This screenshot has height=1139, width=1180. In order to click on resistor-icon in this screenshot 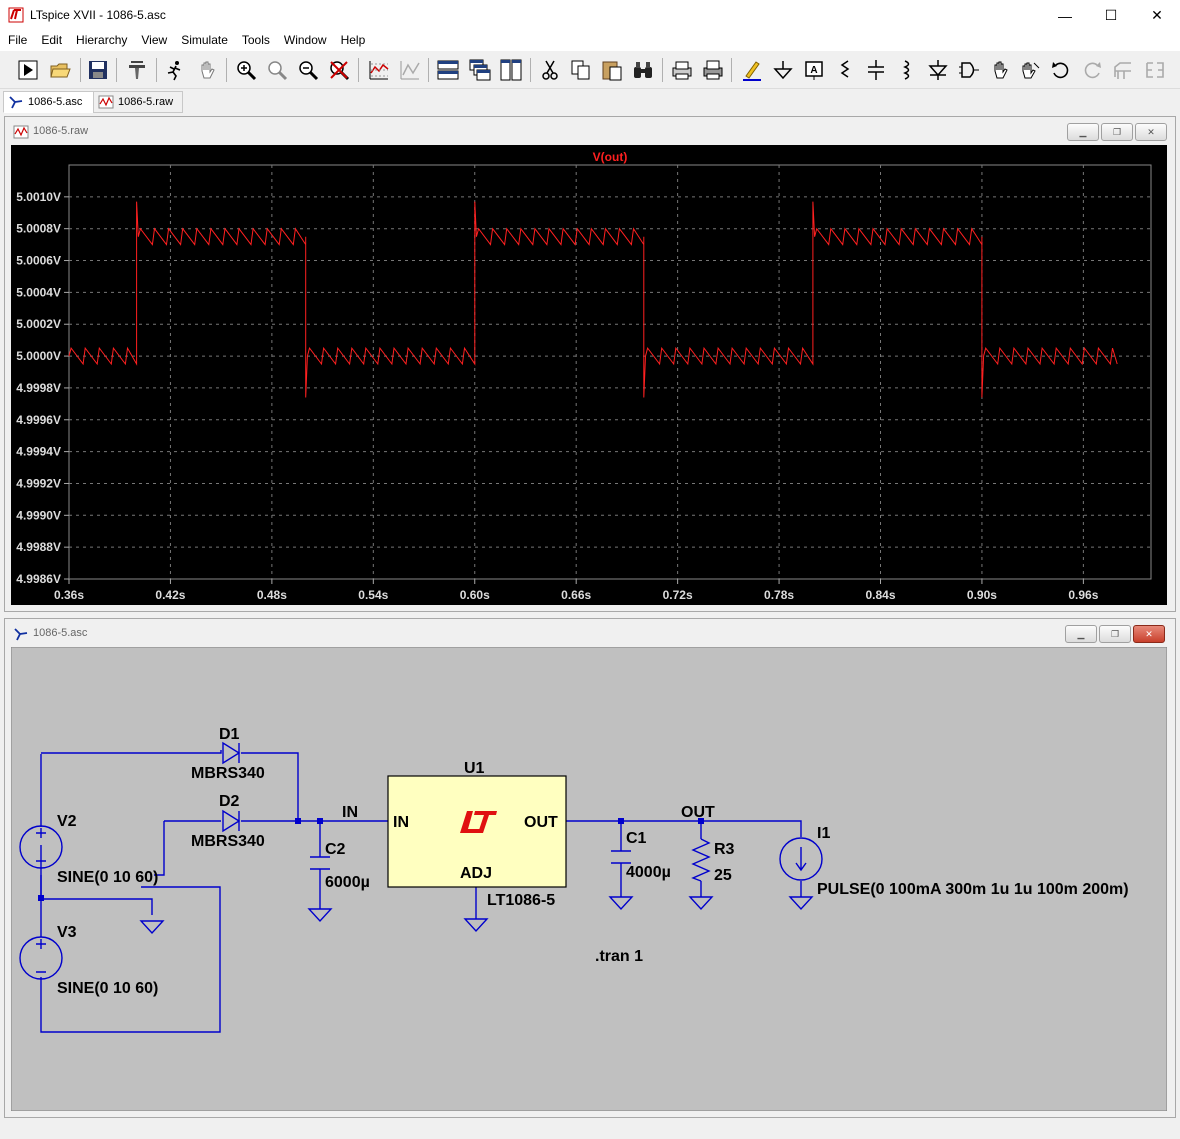, I will do `click(845, 70)`.